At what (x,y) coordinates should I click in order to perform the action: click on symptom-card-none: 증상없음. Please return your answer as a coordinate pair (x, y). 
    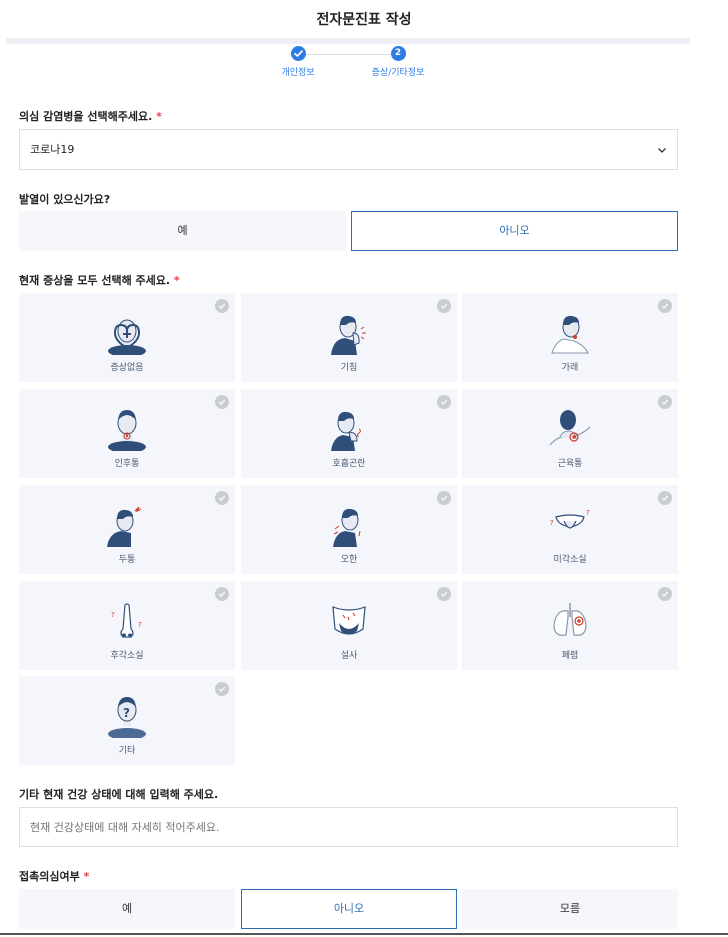
    Looking at the image, I should click on (127, 337).